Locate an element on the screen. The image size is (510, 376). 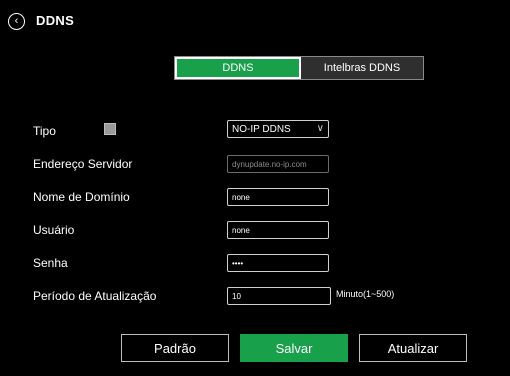
senha-input is located at coordinates (278, 263).